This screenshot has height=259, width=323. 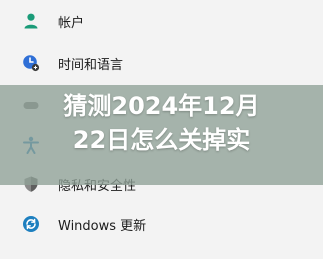 I want to click on account-icon, so click(x=31, y=21).